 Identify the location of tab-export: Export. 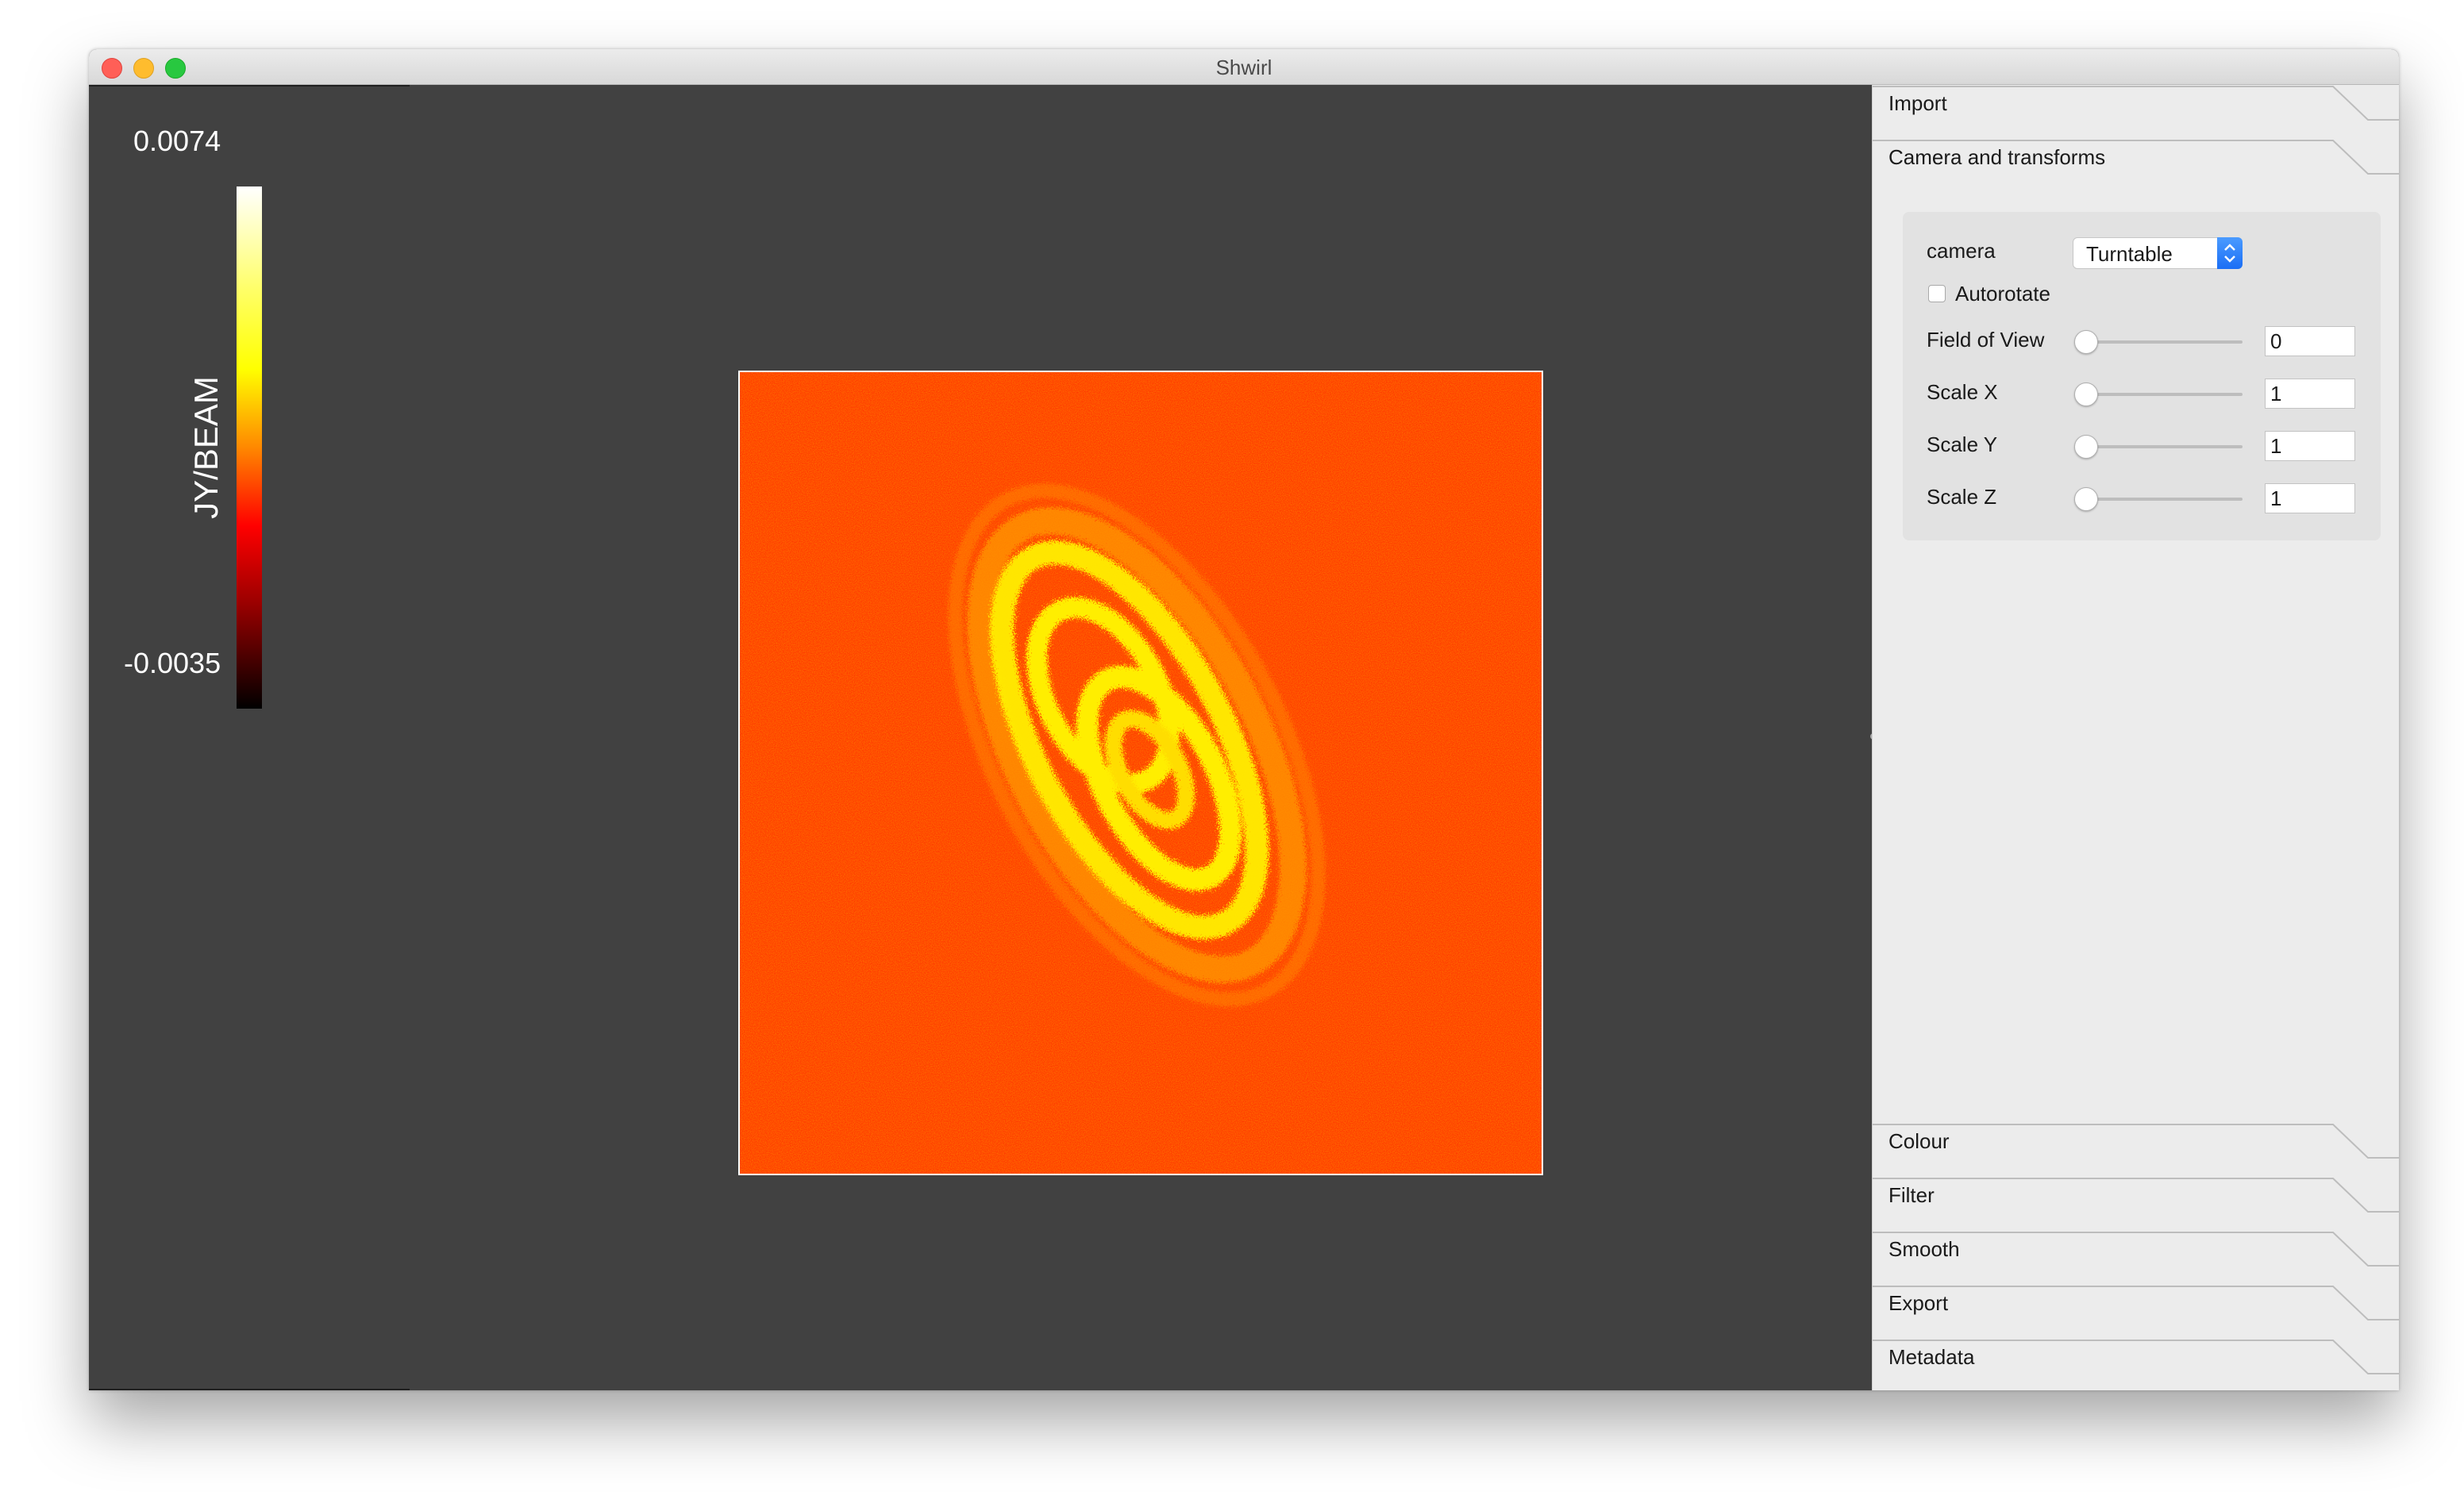
(2136, 1312).